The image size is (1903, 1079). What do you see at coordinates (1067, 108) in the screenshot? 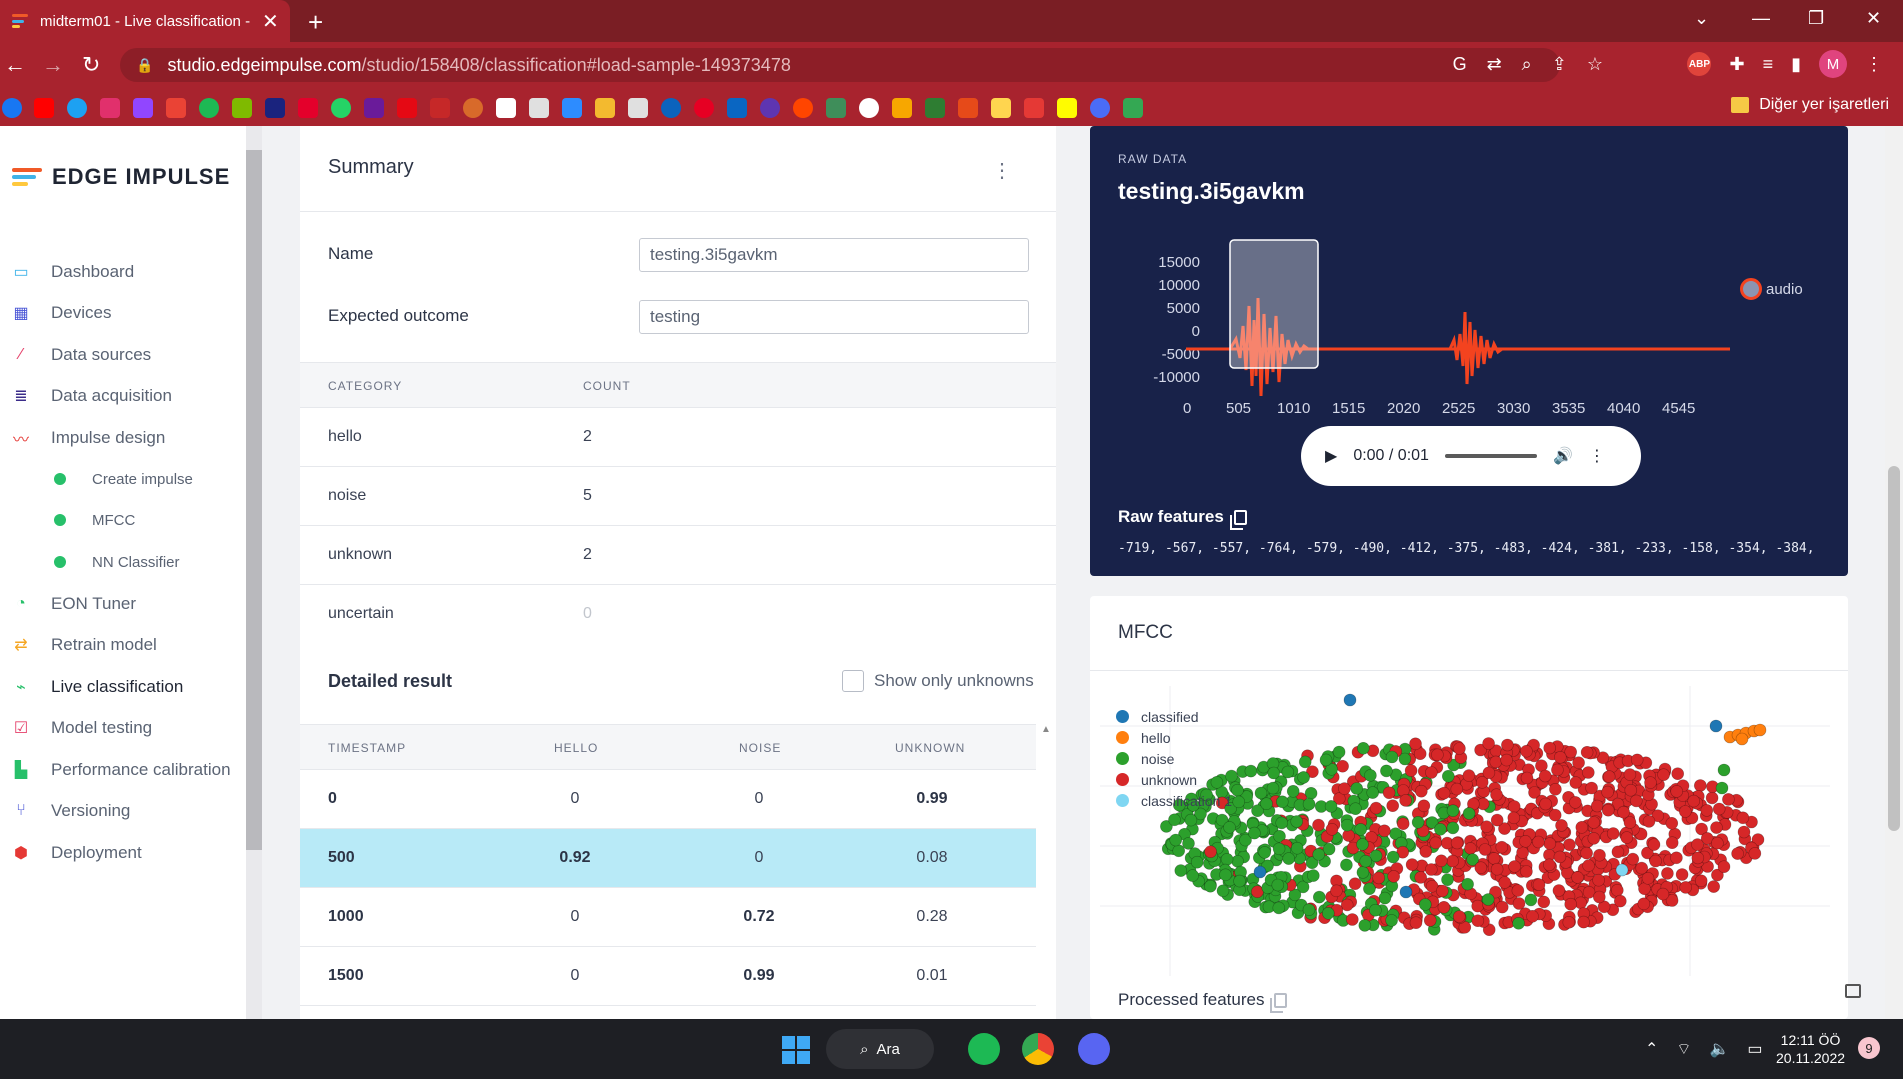
I see `snapchat-bookmark-icon` at bounding box center [1067, 108].